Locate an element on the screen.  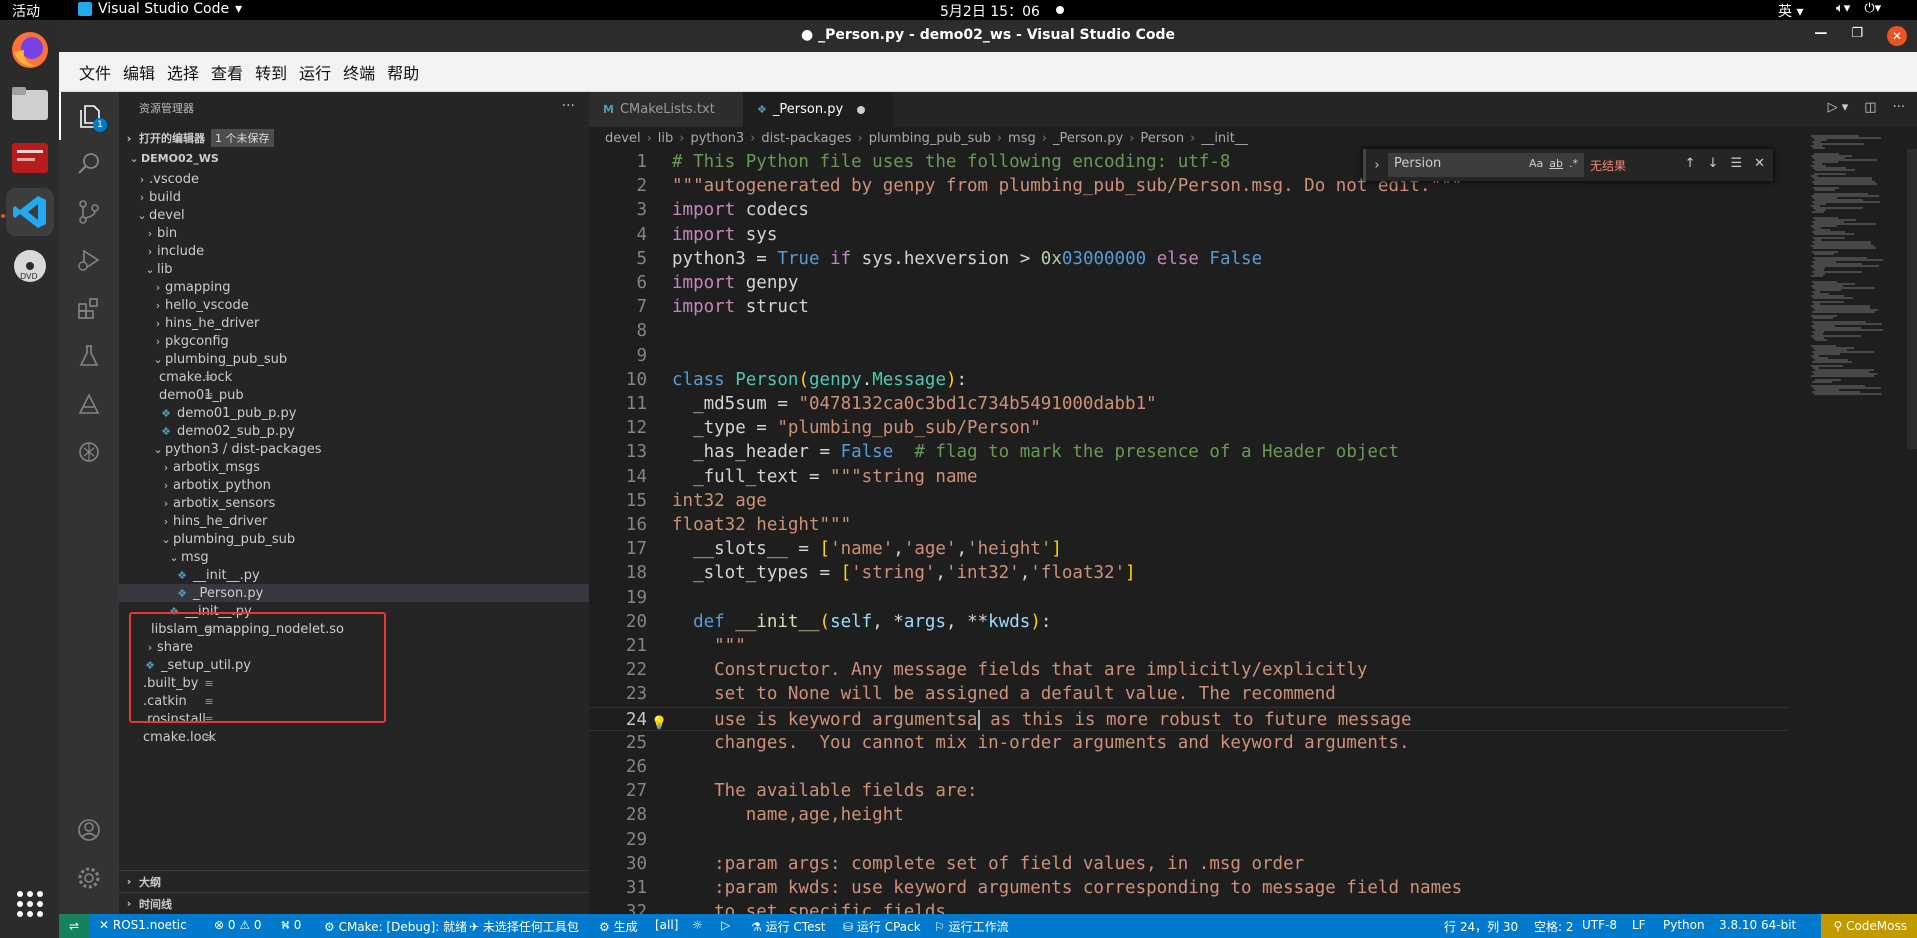
restore-button: ❐ is located at coordinates (1857, 36).